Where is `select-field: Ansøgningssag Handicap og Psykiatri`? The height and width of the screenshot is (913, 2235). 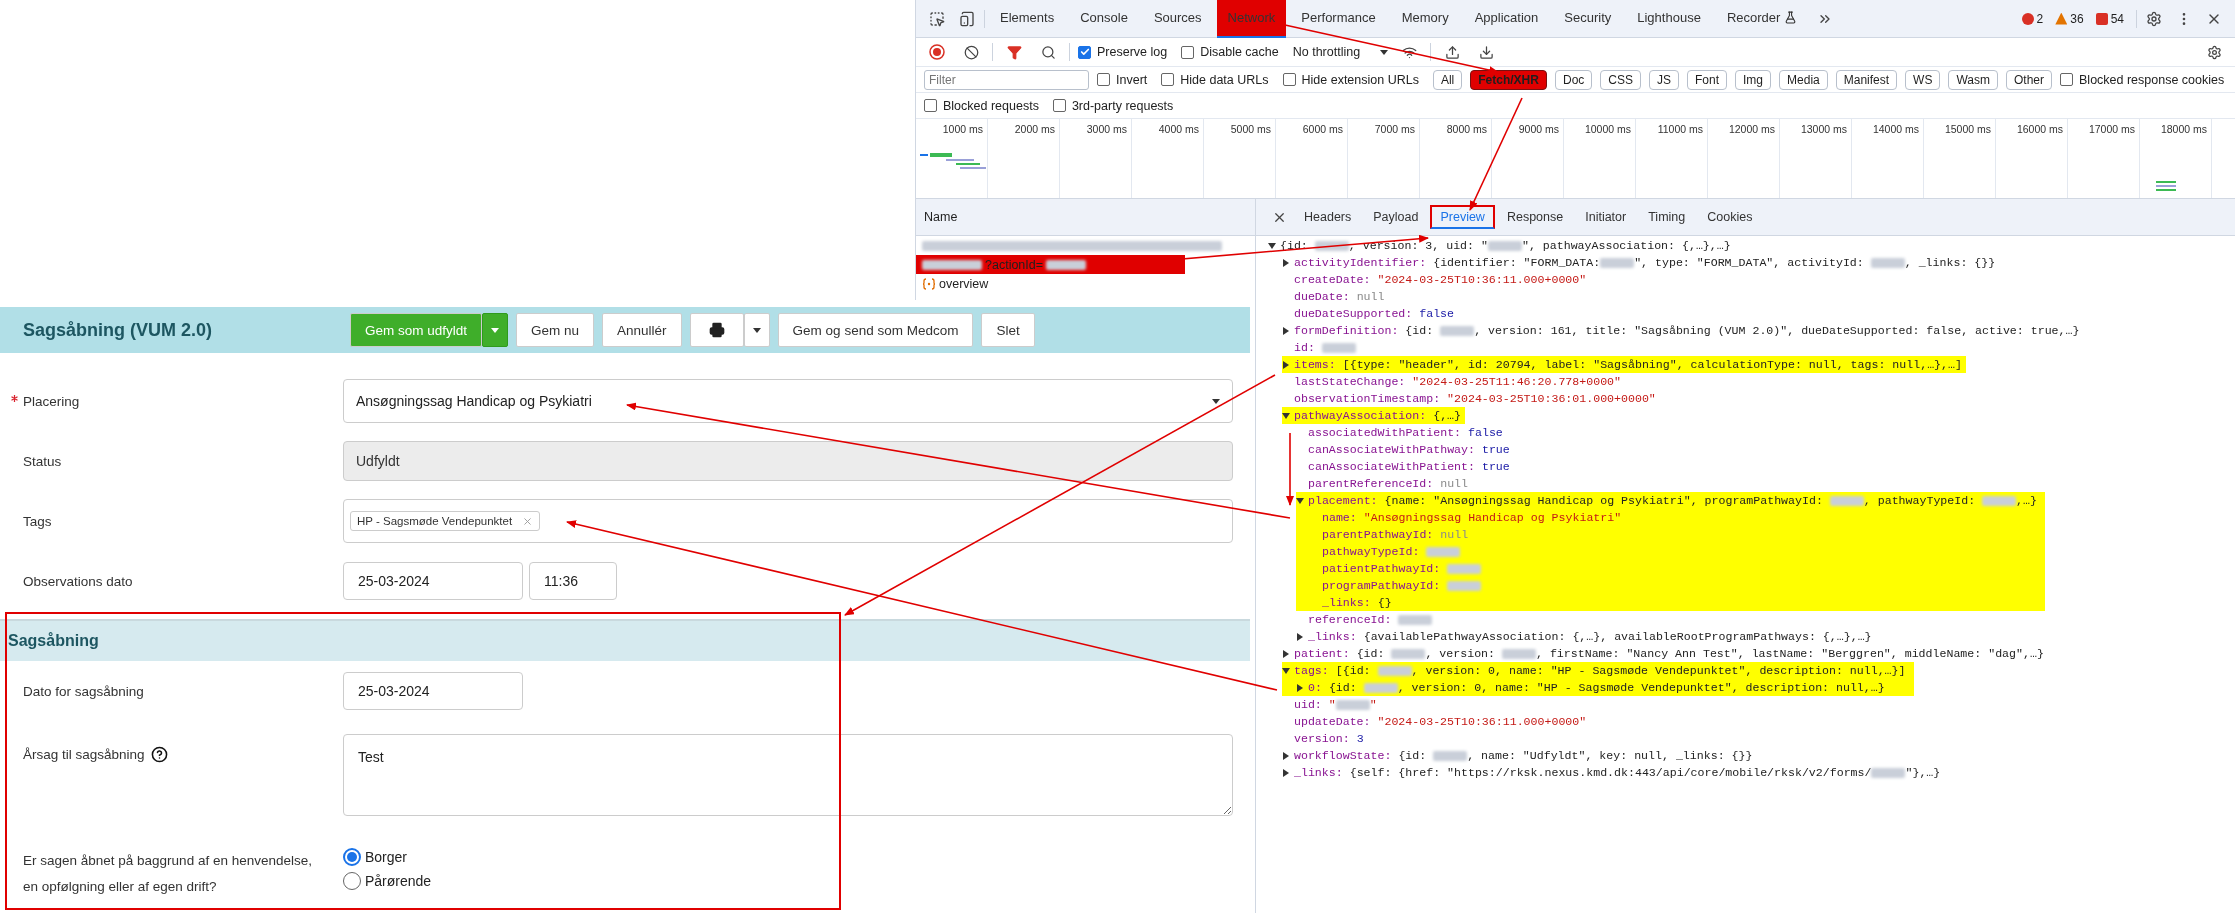
select-field: Ansøgningssag Handicap og Psykiatri is located at coordinates (788, 401).